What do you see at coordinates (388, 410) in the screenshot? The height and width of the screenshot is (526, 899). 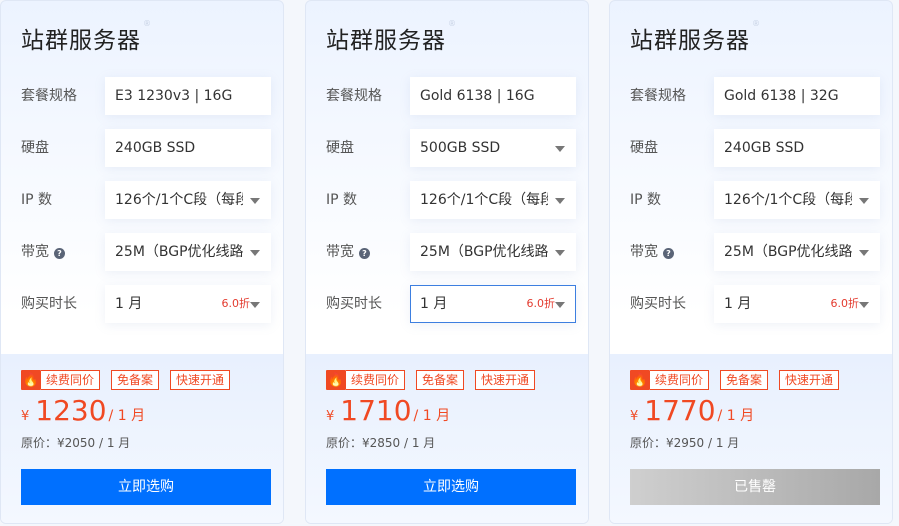 I see `price: ¥1710/ 1 月` at bounding box center [388, 410].